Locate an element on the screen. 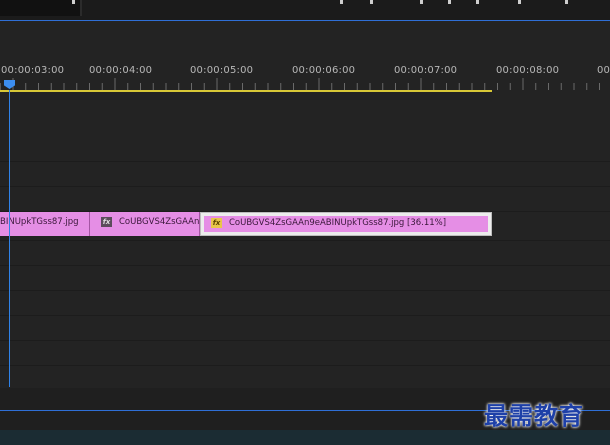  playhead-line is located at coordinates (9, 238).